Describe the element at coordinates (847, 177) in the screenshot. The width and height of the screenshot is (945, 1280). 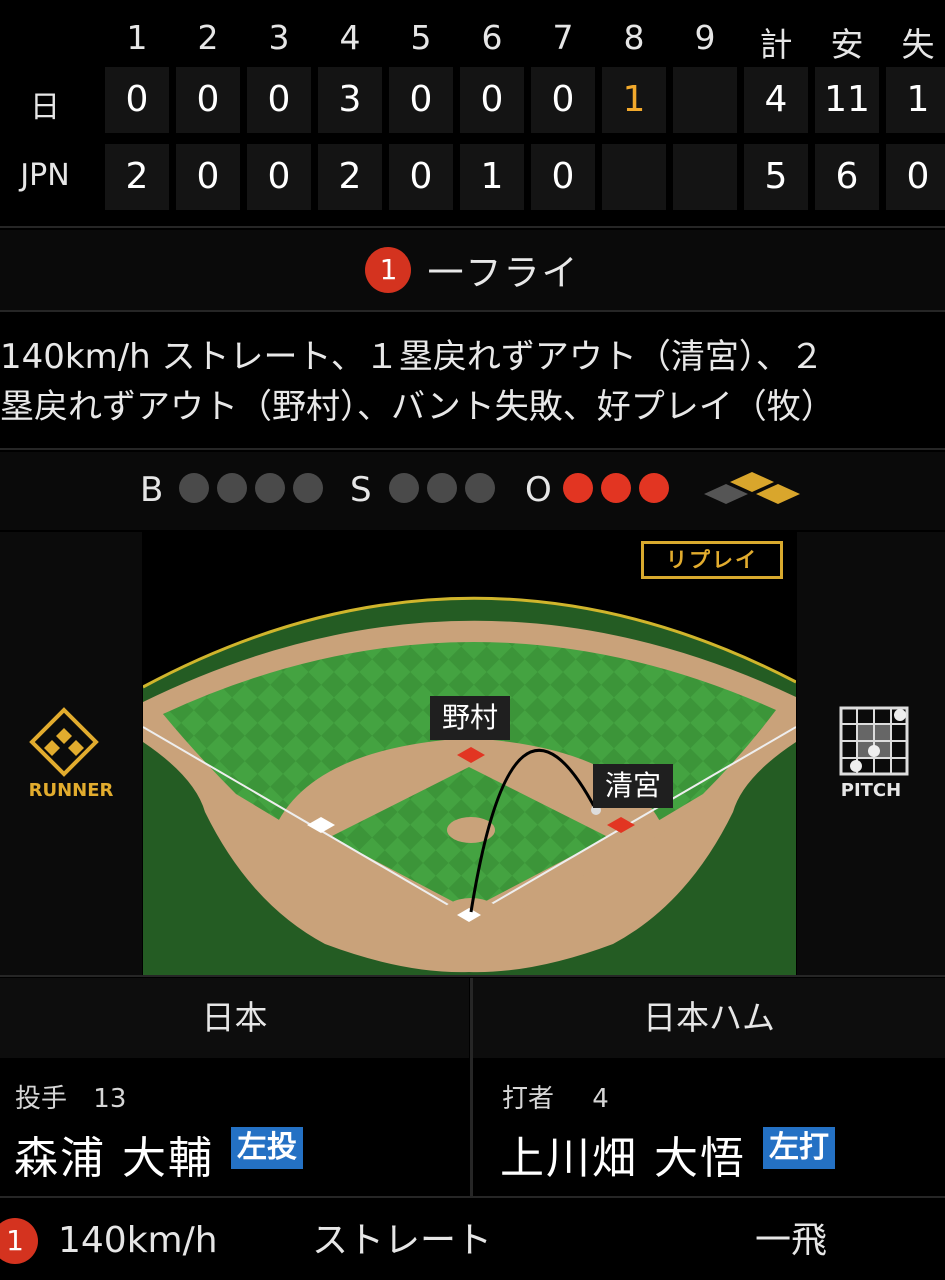
I see `hits-cell: 6` at that location.